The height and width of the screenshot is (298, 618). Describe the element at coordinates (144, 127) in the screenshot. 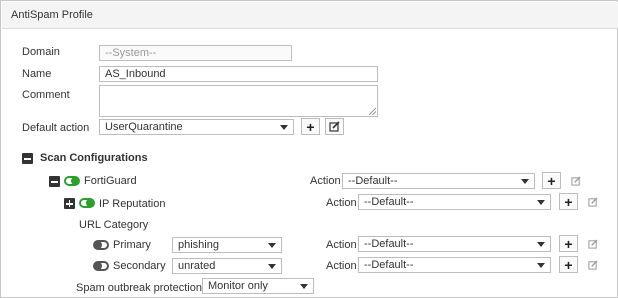

I see `default-action-value: UserQuarantine` at that location.